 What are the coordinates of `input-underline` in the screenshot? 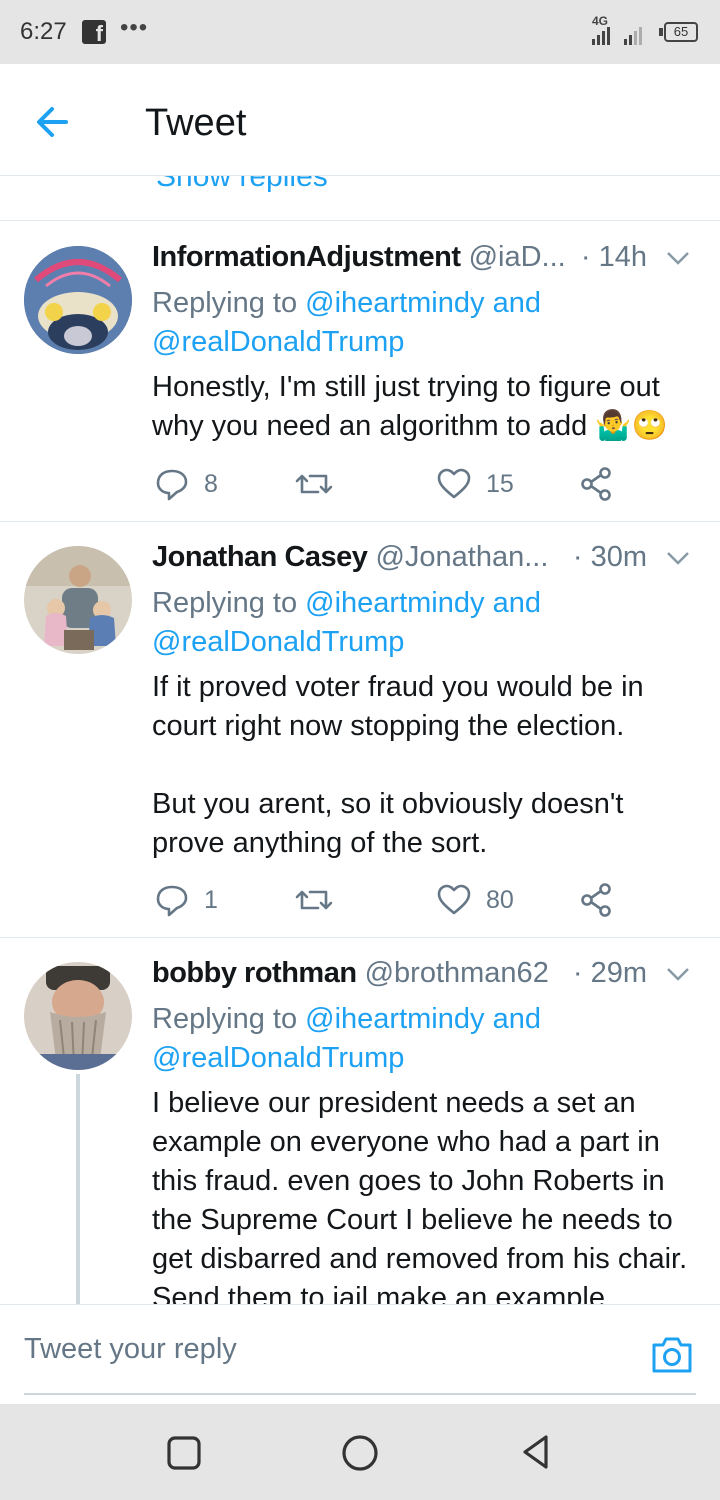 It's located at (360, 1394).